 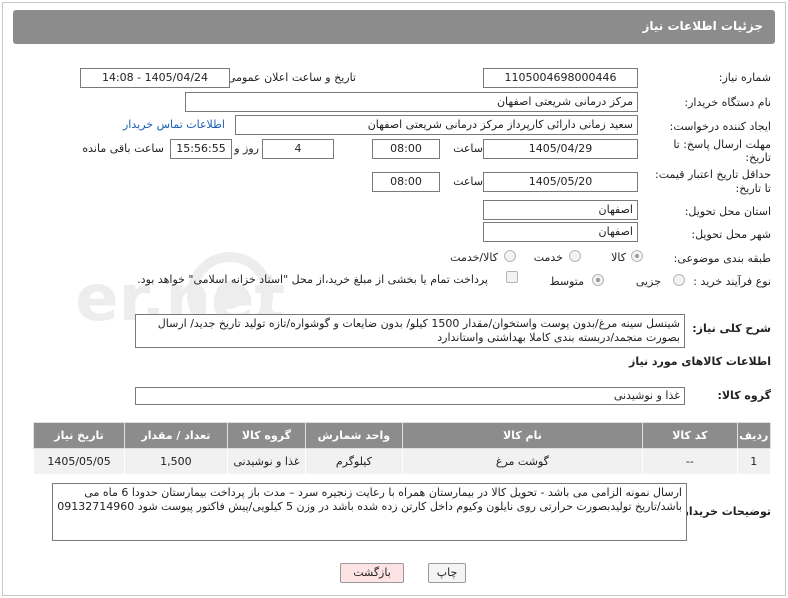 What do you see at coordinates (637, 256) in the screenshot?
I see `category-radio-goods` at bounding box center [637, 256].